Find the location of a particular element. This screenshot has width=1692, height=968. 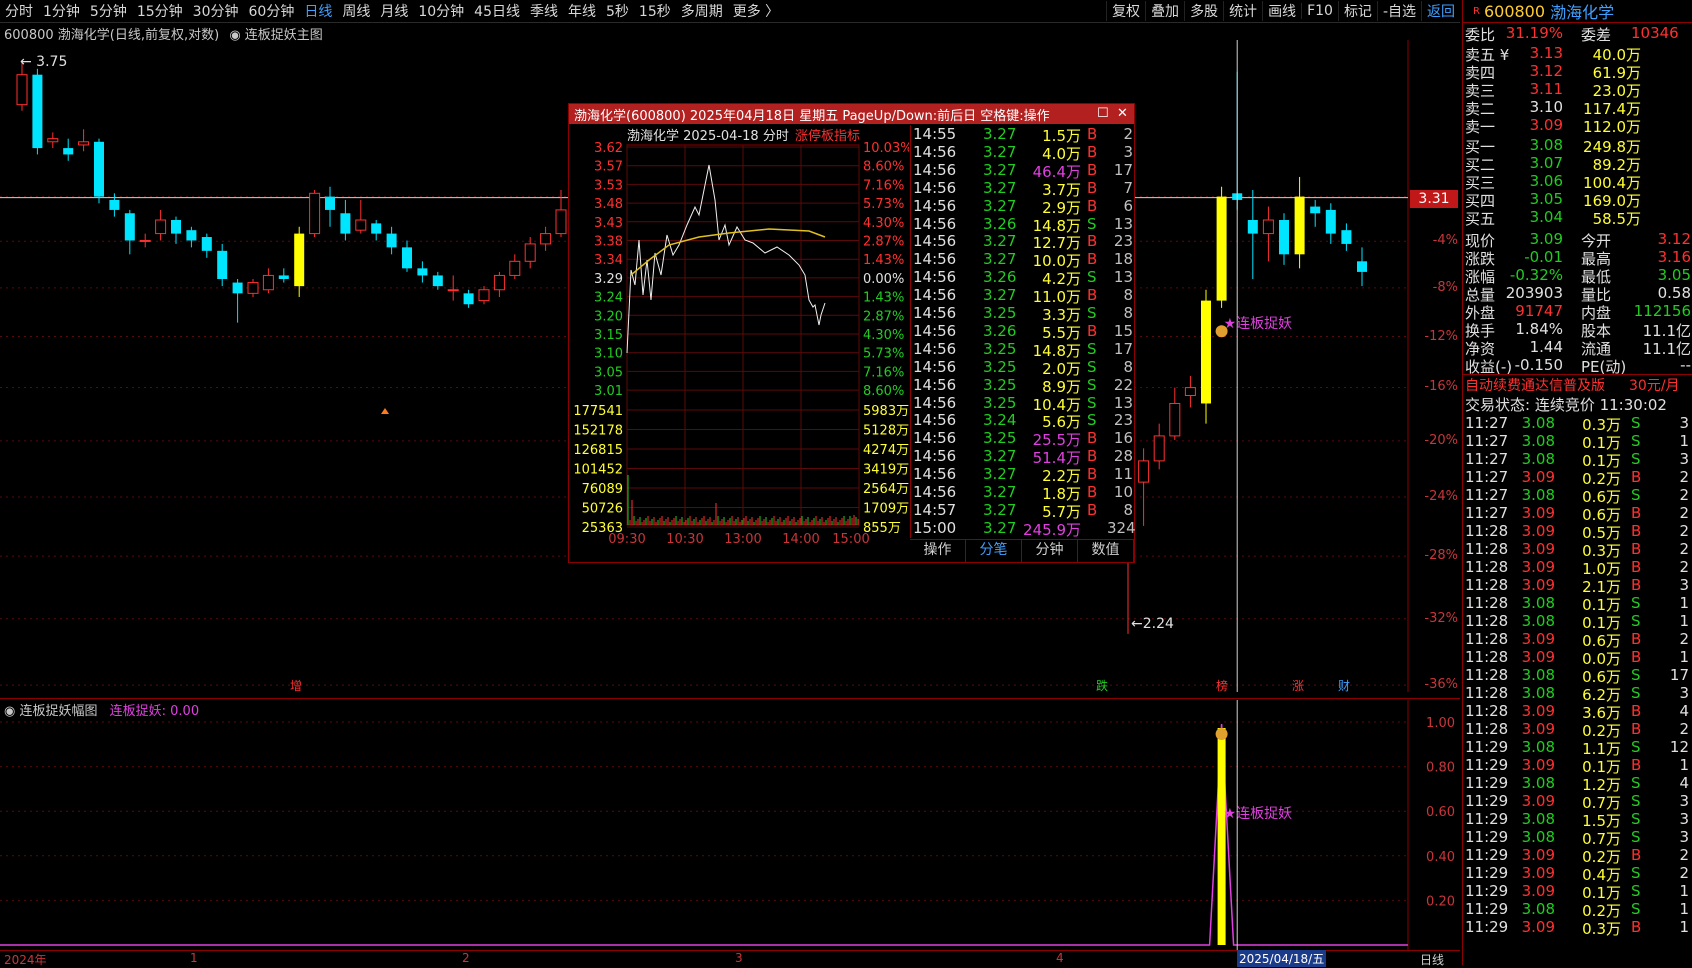

stat-value: -0.01 is located at coordinates (1543, 257).